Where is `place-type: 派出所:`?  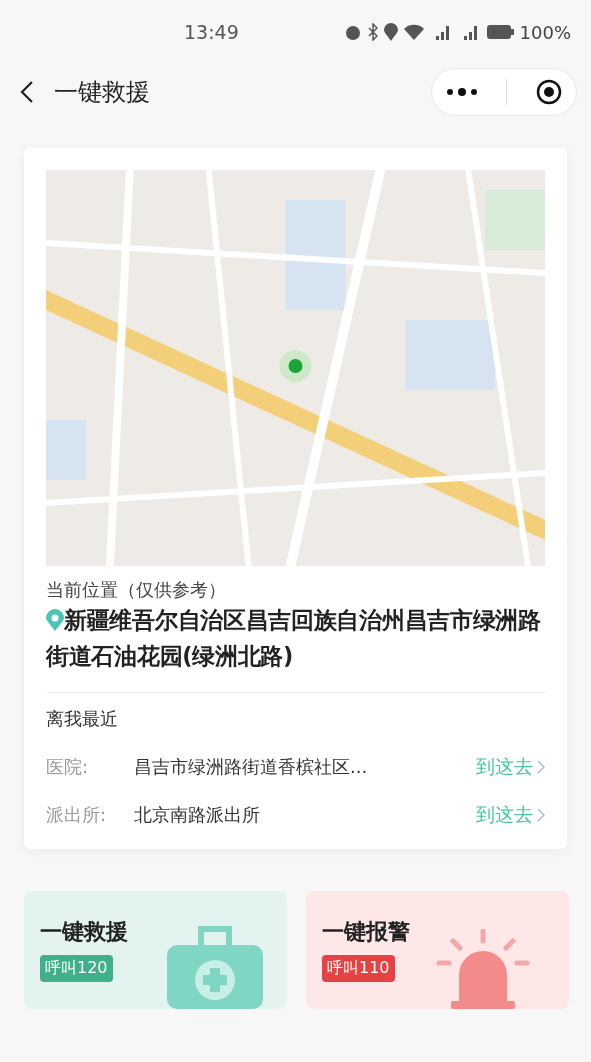
place-type: 派出所: is located at coordinates (77, 815).